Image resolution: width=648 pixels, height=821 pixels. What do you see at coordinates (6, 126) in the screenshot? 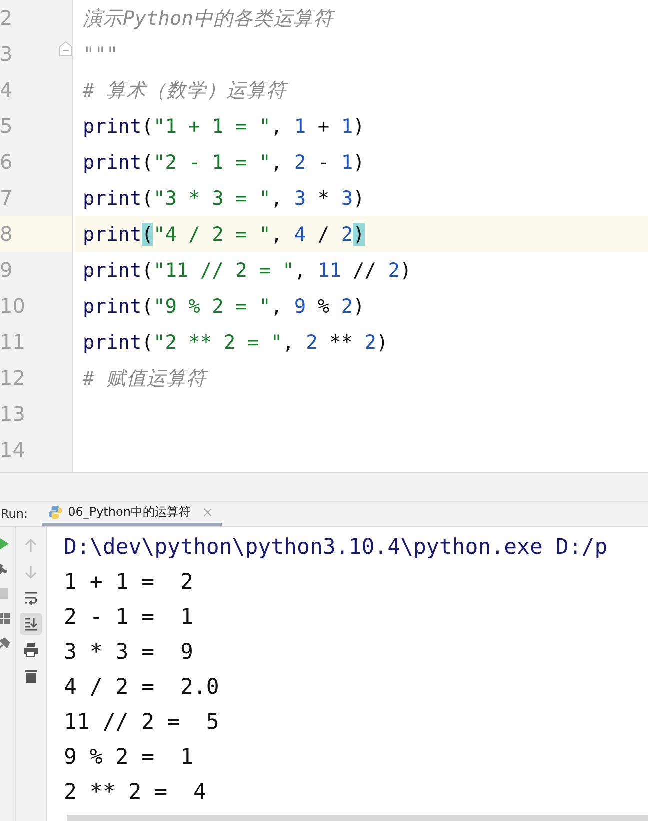
I see `line-number: 5` at bounding box center [6, 126].